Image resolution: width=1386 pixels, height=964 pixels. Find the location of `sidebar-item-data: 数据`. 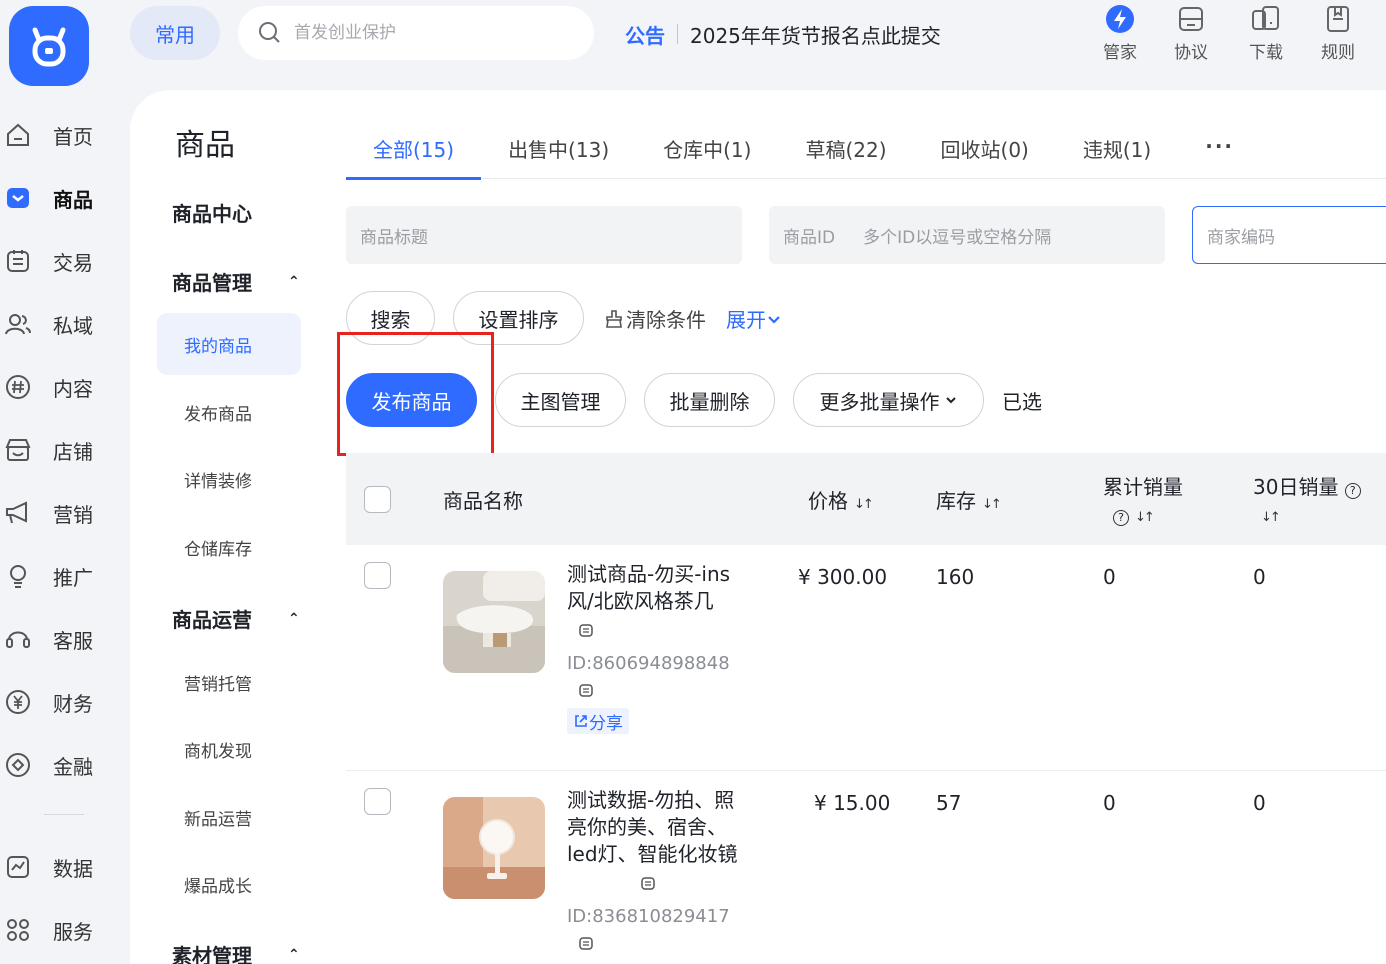

sidebar-item-data: 数据 is located at coordinates (65, 867).